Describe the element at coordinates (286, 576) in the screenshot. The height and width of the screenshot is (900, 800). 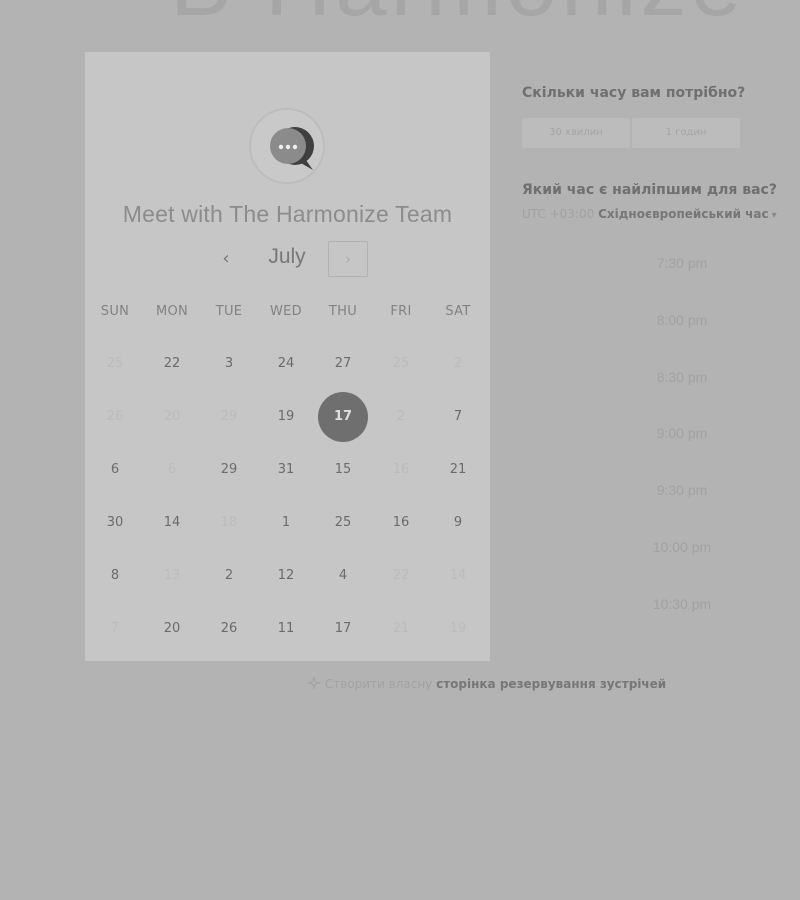
I see `calendar-day: 12` at that location.